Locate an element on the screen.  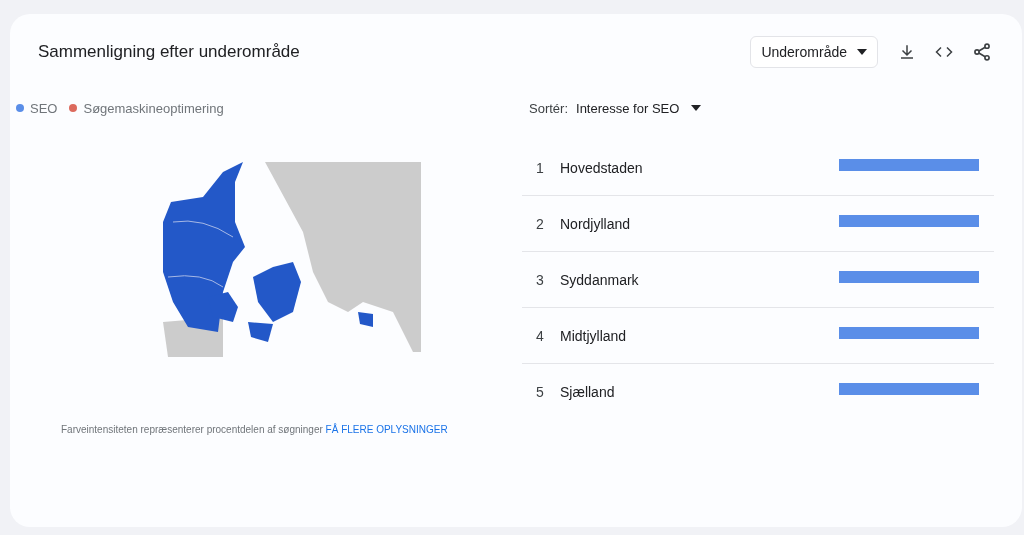
sort-select: Interesse for SEO is located at coordinates (639, 108).